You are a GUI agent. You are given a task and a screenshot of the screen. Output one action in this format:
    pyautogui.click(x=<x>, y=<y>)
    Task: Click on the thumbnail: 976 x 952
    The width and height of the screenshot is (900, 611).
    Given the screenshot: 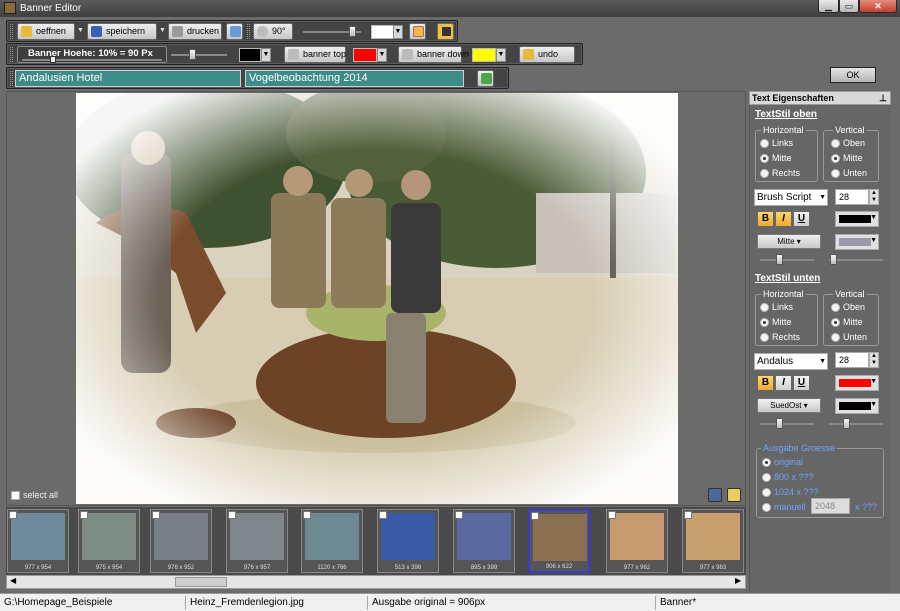 What is the action you would take?
    pyautogui.click(x=181, y=541)
    